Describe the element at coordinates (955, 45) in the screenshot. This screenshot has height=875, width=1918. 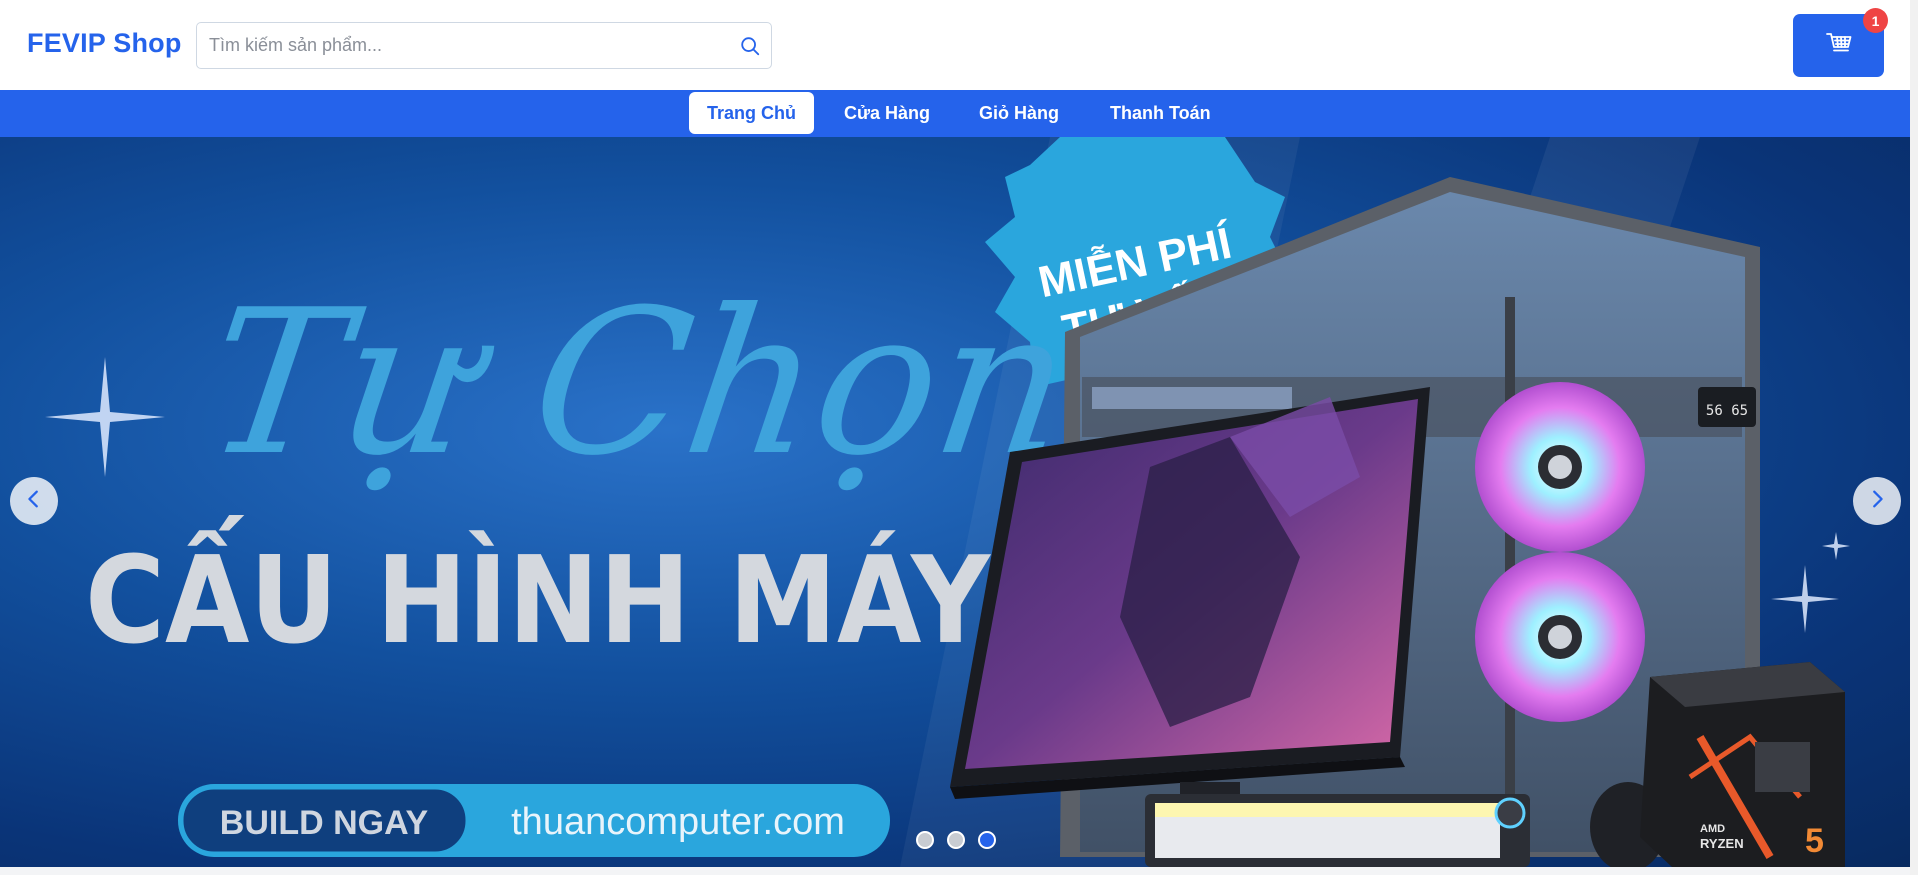
I see `site-header: FEVIP Shop 1` at that location.